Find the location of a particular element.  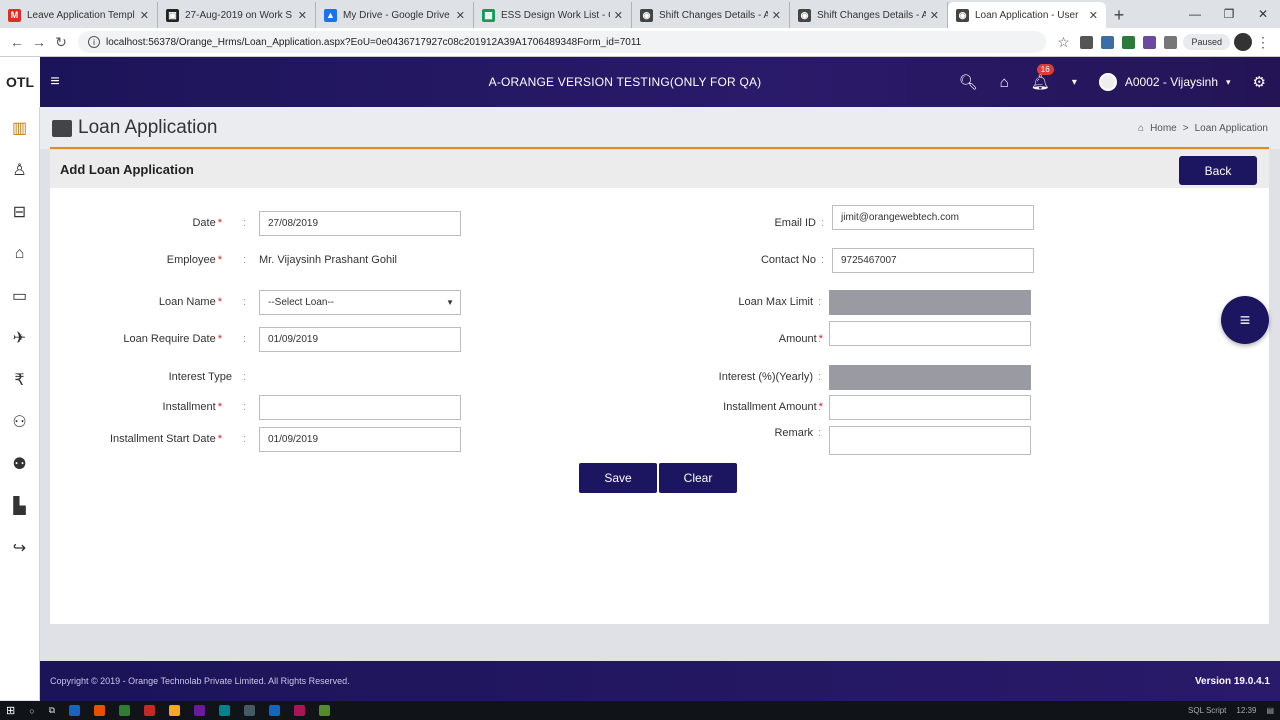

loan-max-limit-label: Loan Max Limit is located at coordinates (775, 302).